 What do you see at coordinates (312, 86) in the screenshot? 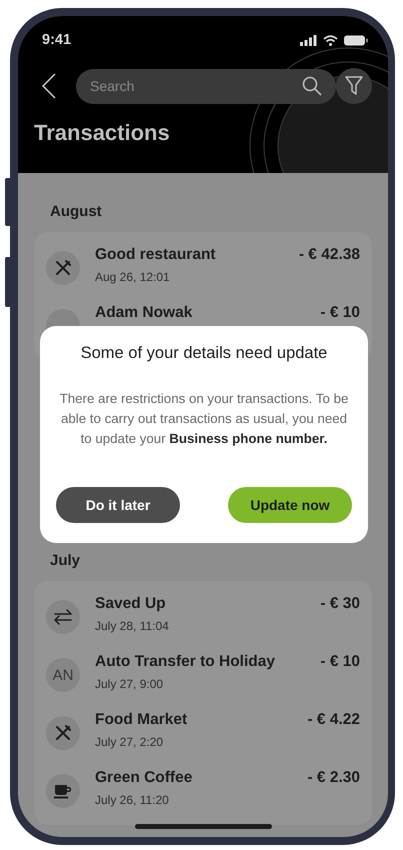
I see `search-icon` at bounding box center [312, 86].